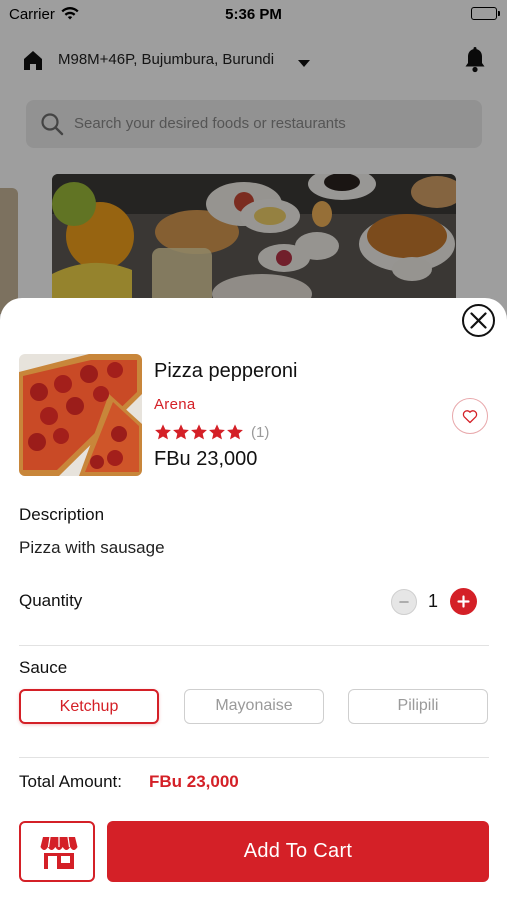 The image size is (507, 900). What do you see at coordinates (432, 601) in the screenshot?
I see `quantity-value: 1` at bounding box center [432, 601].